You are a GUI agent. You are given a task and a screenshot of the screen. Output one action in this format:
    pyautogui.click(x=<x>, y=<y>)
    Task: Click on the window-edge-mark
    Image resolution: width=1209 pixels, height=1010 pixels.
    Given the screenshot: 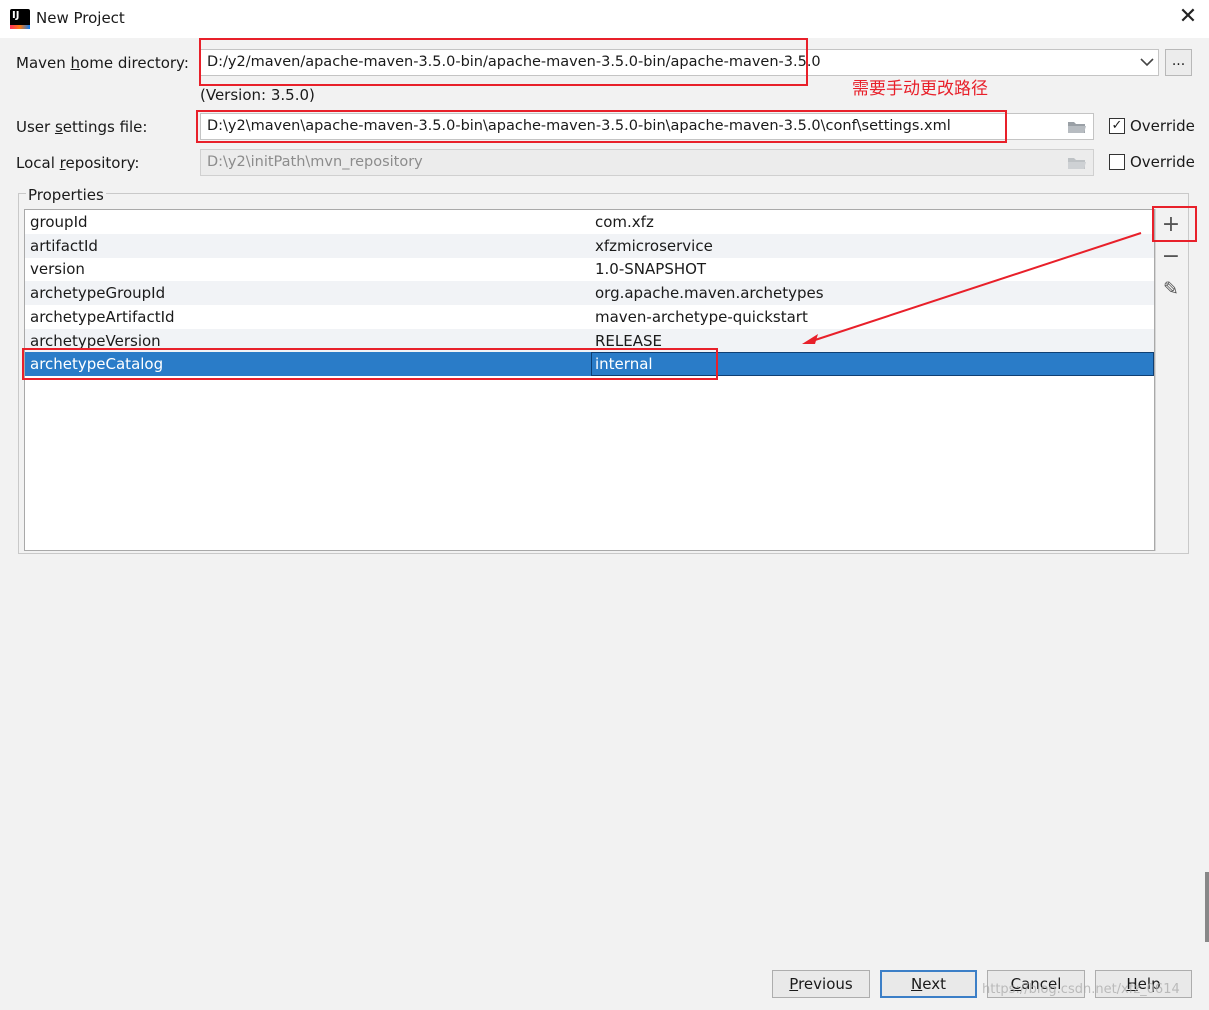 What is the action you would take?
    pyautogui.click(x=1207, y=907)
    